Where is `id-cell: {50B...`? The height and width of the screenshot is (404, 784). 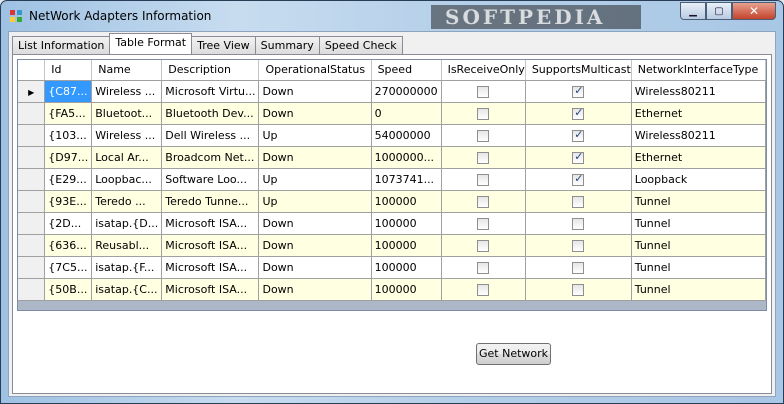
id-cell: {50B... is located at coordinates (68, 289).